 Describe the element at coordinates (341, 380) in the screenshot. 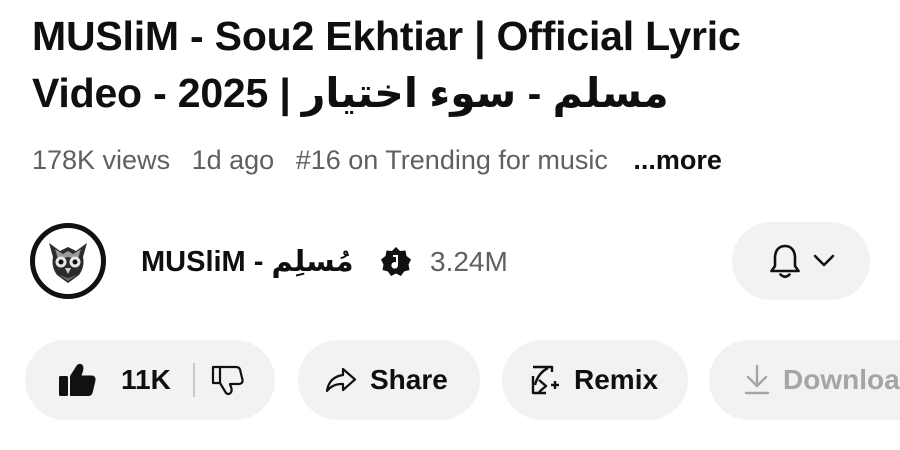

I see `share-arrow-icon` at that location.